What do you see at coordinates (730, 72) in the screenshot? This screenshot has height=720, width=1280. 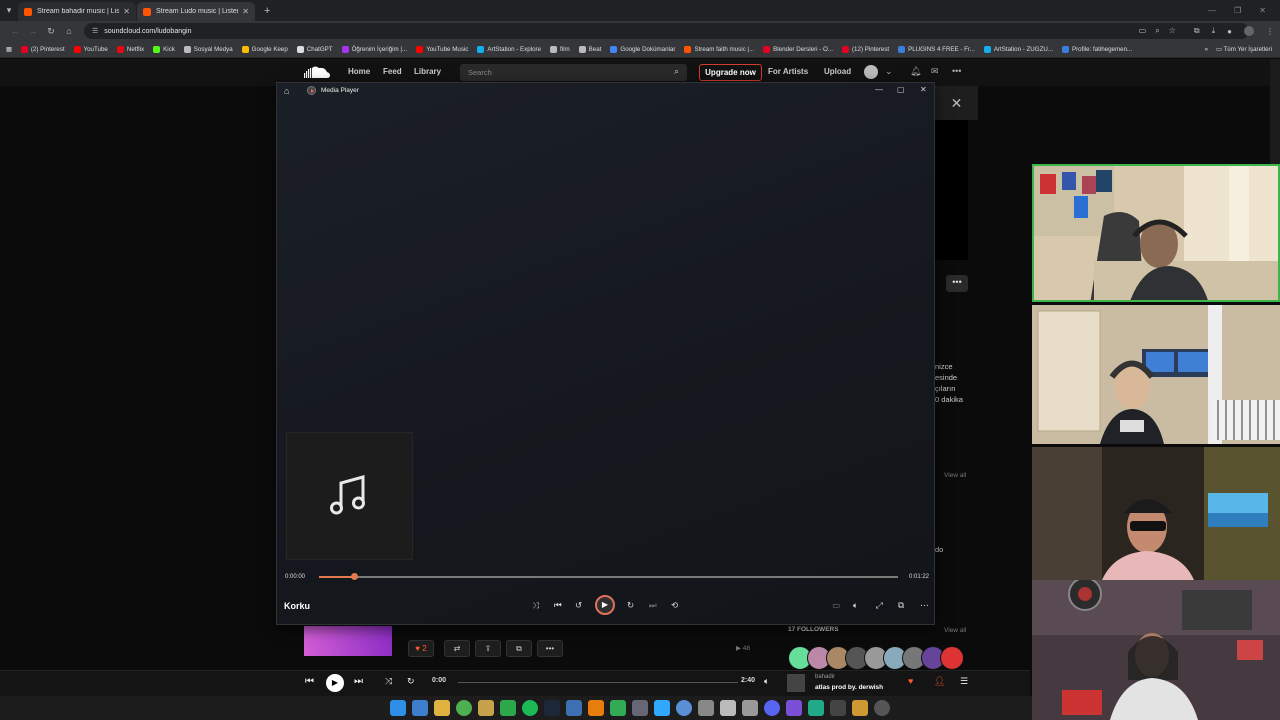 I see `upgrade-button: Upgrade now` at bounding box center [730, 72].